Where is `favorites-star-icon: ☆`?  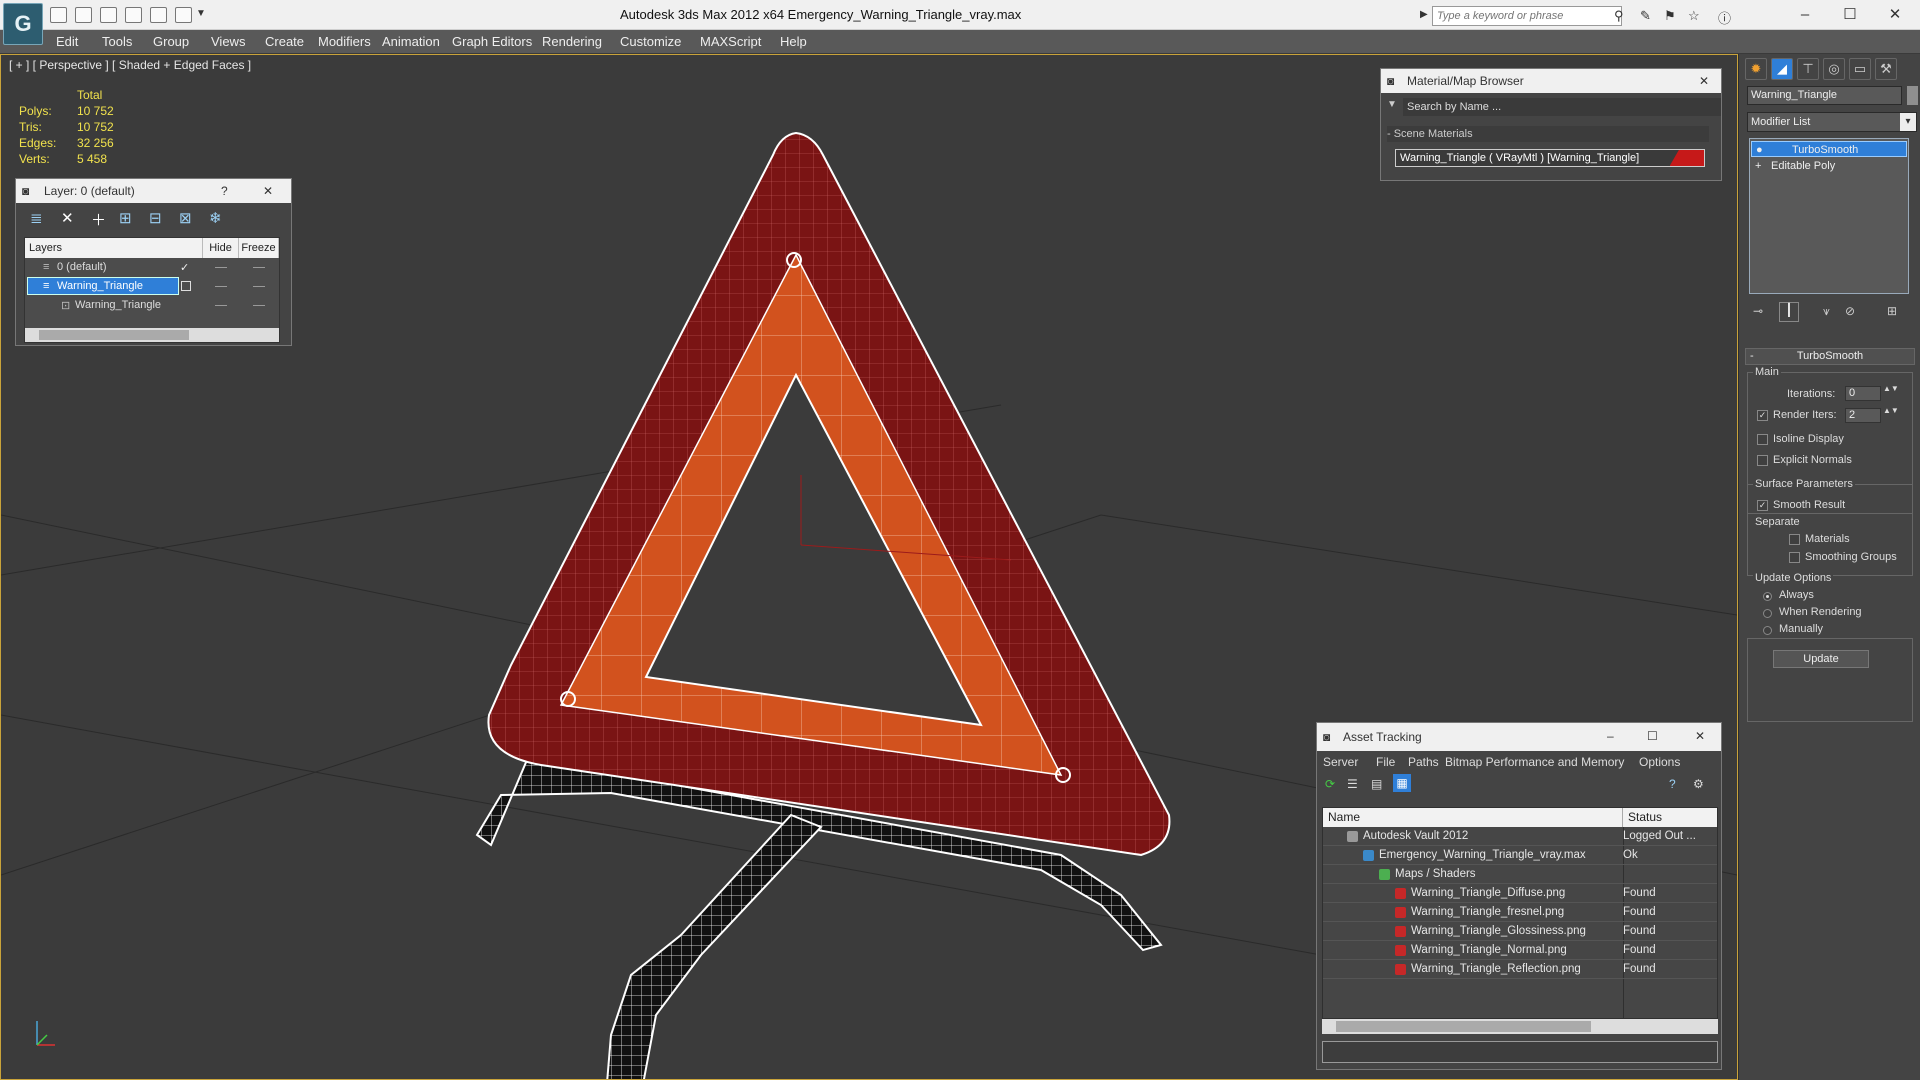 favorites-star-icon: ☆ is located at coordinates (1694, 16).